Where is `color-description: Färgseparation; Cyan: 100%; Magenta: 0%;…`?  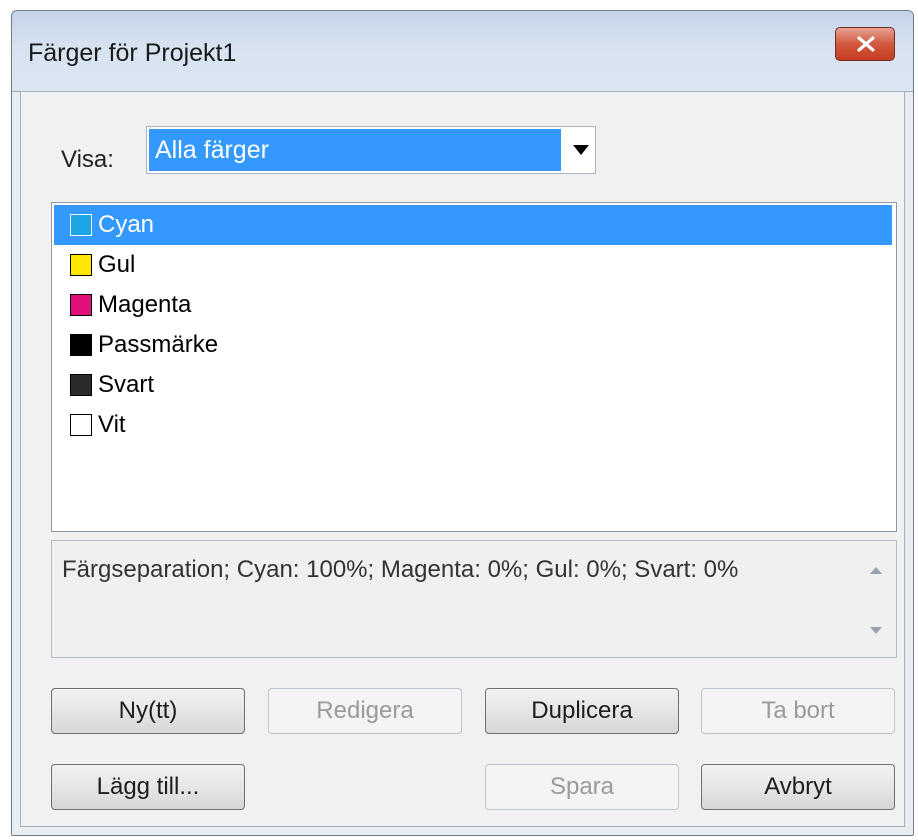
color-description: Färgseparation; Cyan: 100%; Magenta: 0%;… is located at coordinates (474, 599).